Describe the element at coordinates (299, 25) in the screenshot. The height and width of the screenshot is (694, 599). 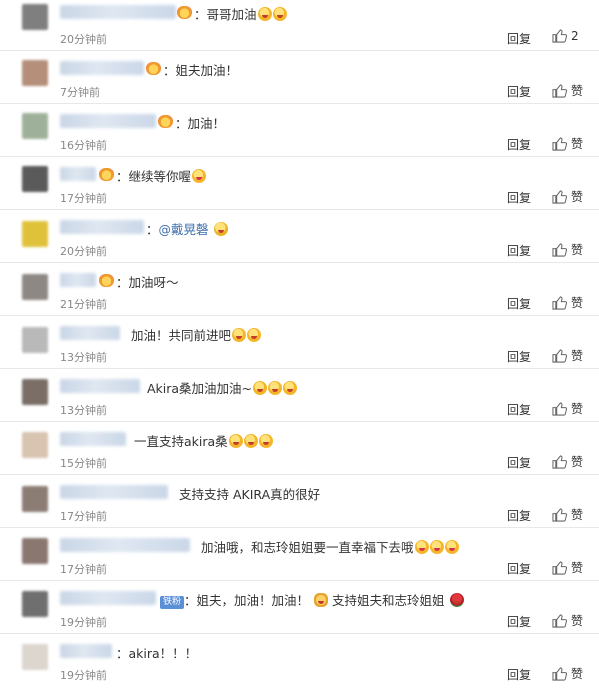
I see `comment-row: ：哥哥加油 20分钟前 回复 2` at that location.